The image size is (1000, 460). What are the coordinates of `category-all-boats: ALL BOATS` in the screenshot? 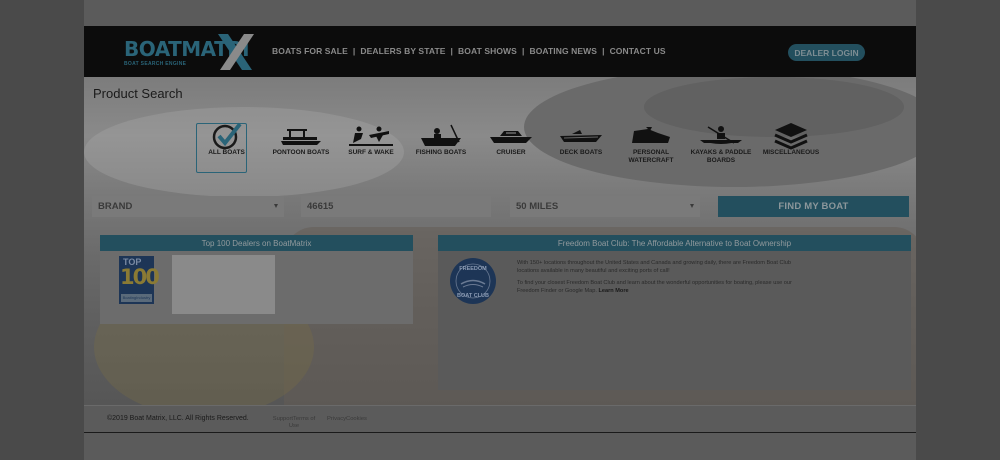 It's located at (226, 147).